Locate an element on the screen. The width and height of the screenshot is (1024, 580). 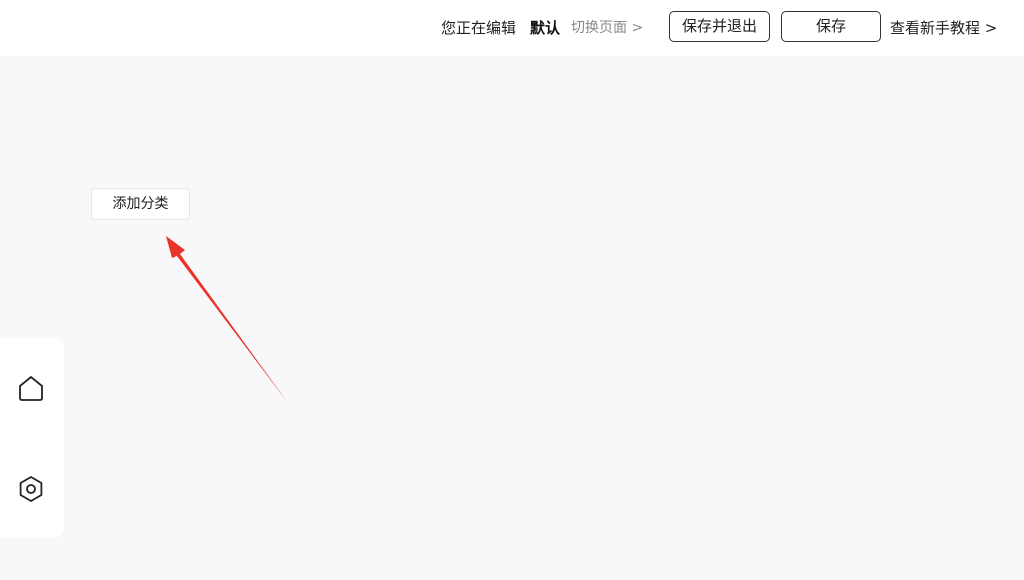
annotation-arrow is located at coordinates (227, 319).